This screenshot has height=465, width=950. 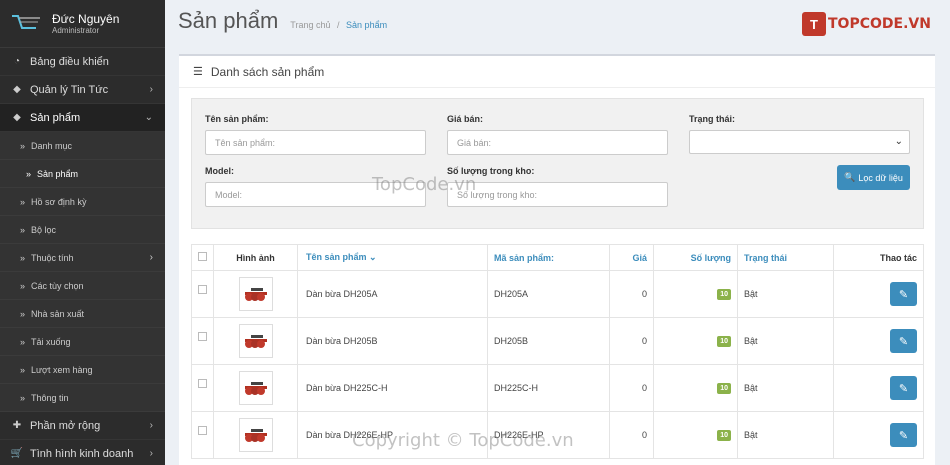 What do you see at coordinates (82, 146) in the screenshot?
I see `submenu-item-categories: » Danh mục` at bounding box center [82, 146].